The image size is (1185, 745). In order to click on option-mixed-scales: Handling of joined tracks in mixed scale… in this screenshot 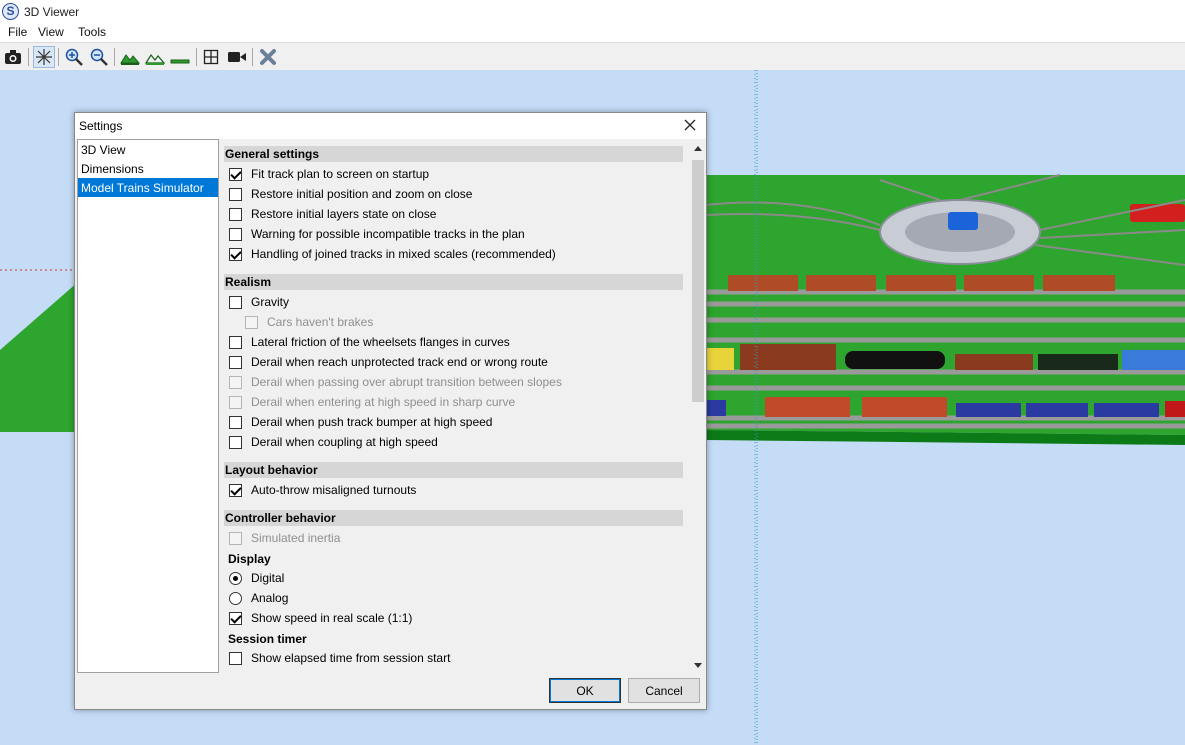, I will do `click(392, 254)`.